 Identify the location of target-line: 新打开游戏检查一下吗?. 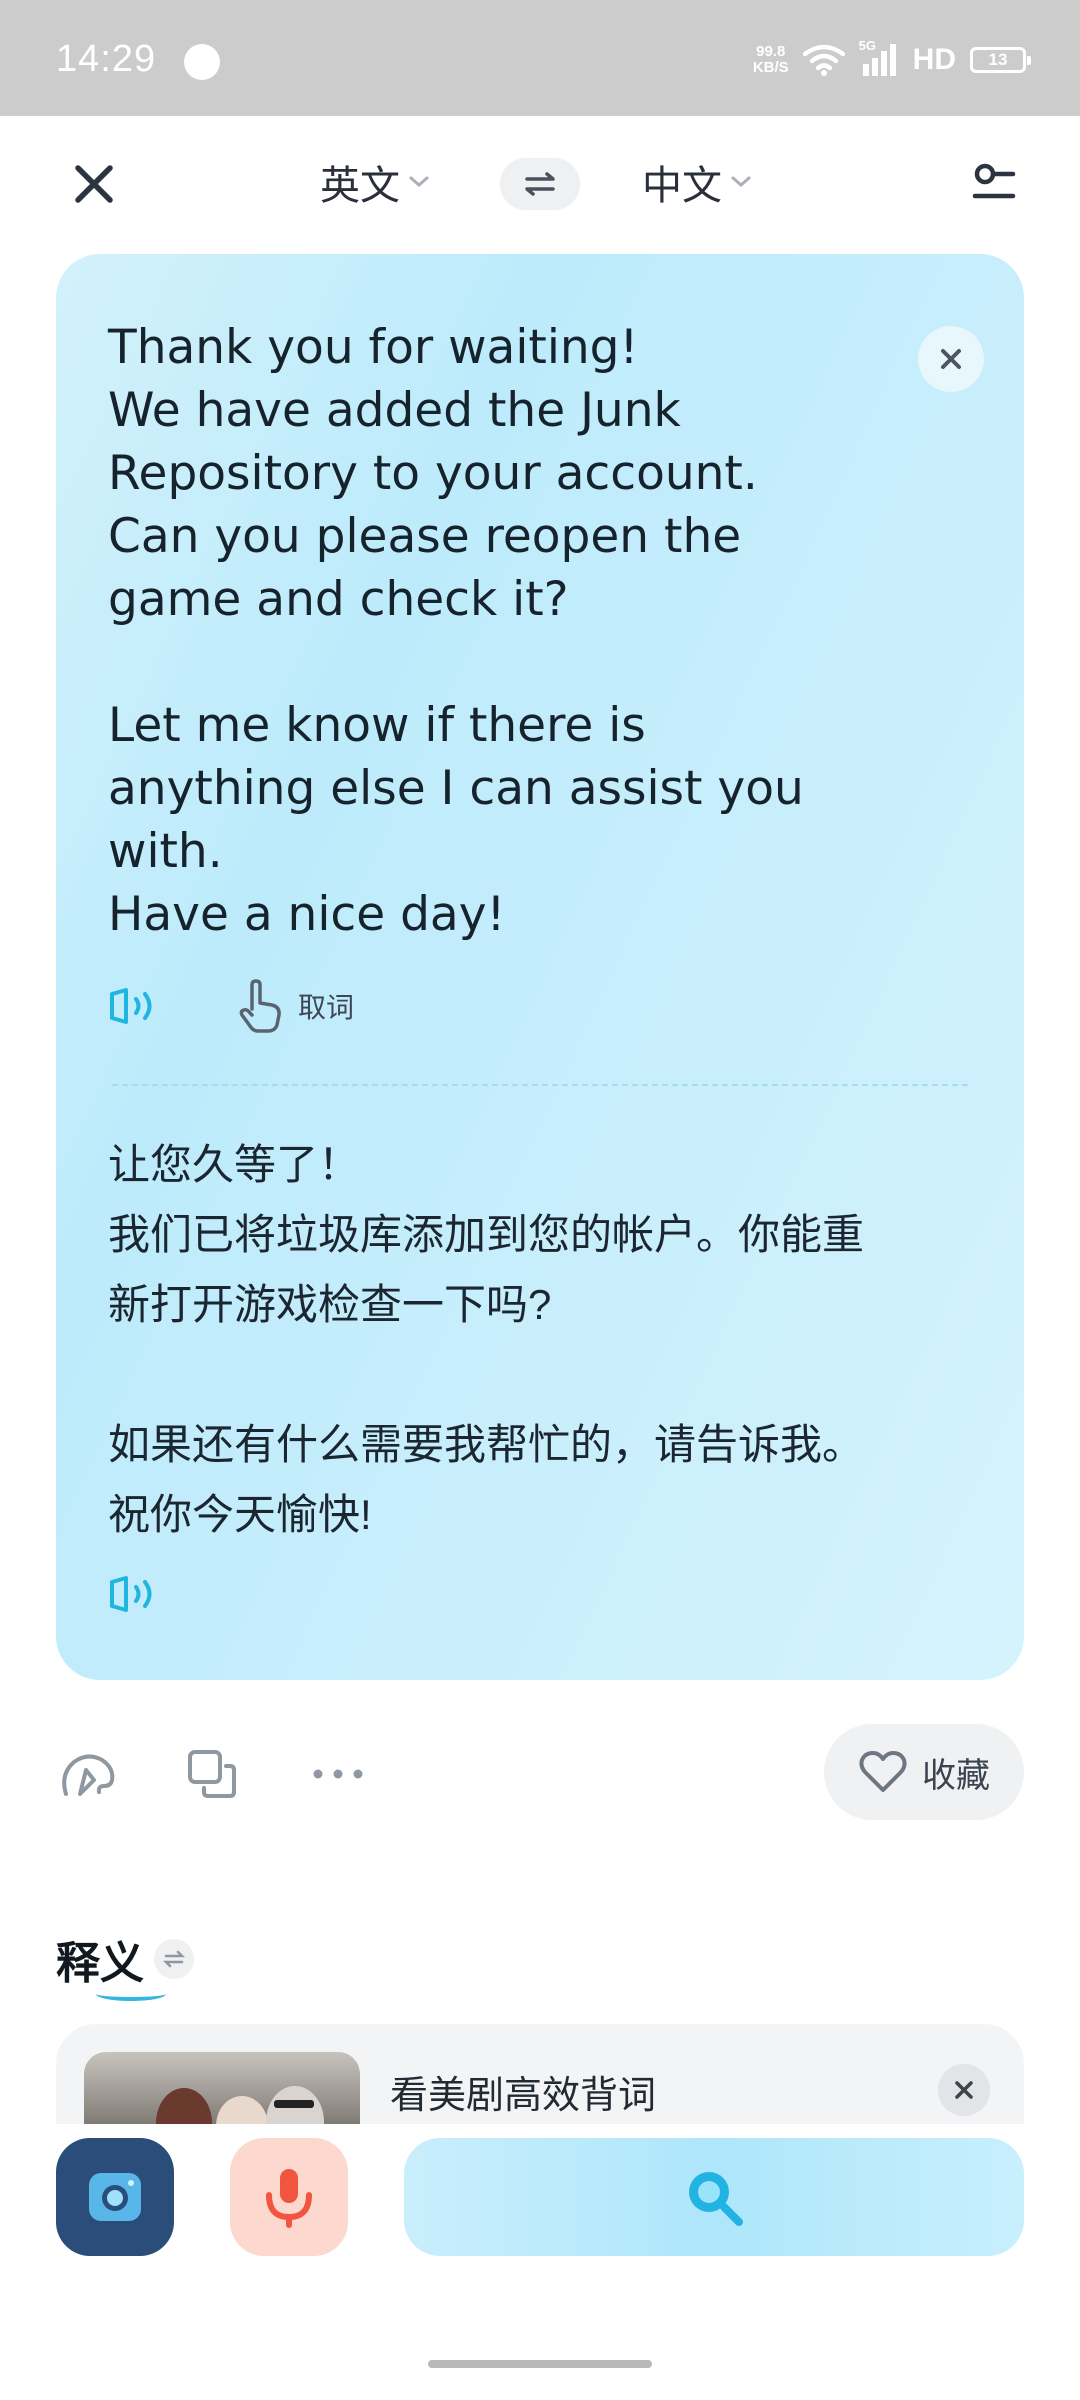
(330, 1304).